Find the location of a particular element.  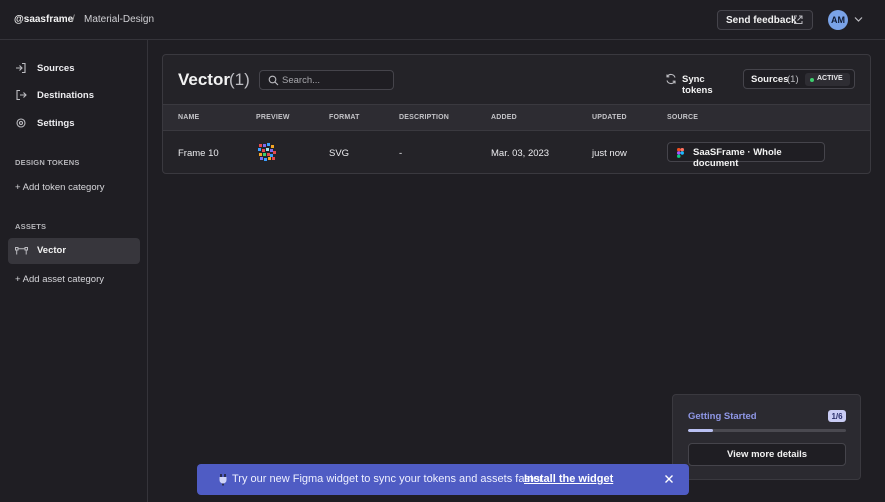

search-input is located at coordinates (334, 80).